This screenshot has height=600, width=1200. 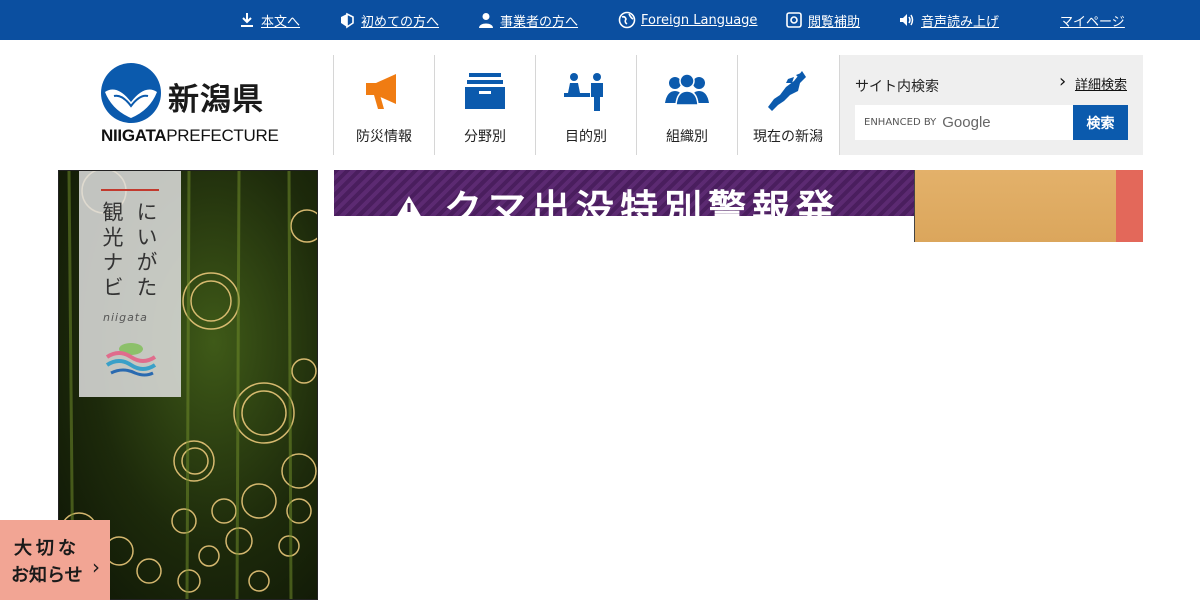 I want to click on logo-english-name: NIIGATAPREFECTURE, so click(x=190, y=136).